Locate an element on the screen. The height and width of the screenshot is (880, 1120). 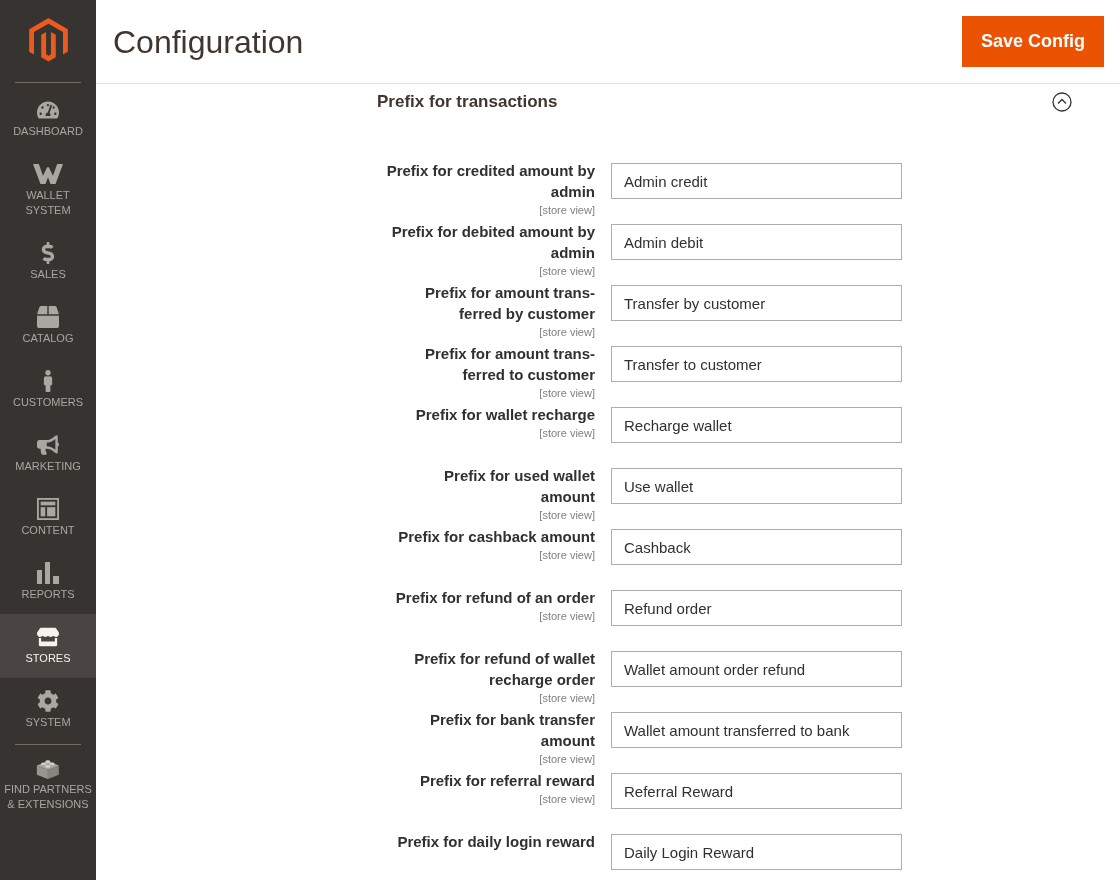
field-label: Prefix for referral reward is located at coordinates (507, 781).